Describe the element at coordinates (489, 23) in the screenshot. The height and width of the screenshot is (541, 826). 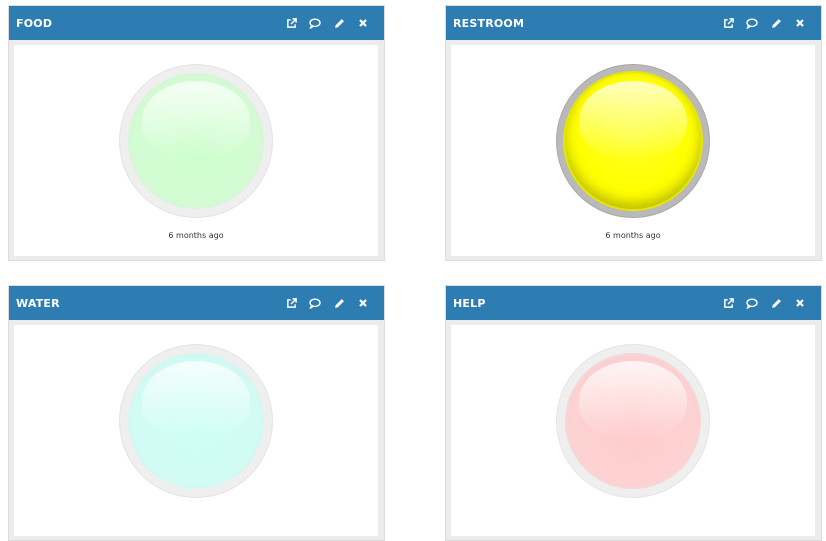
I see `widget-title: RESTROOM` at that location.